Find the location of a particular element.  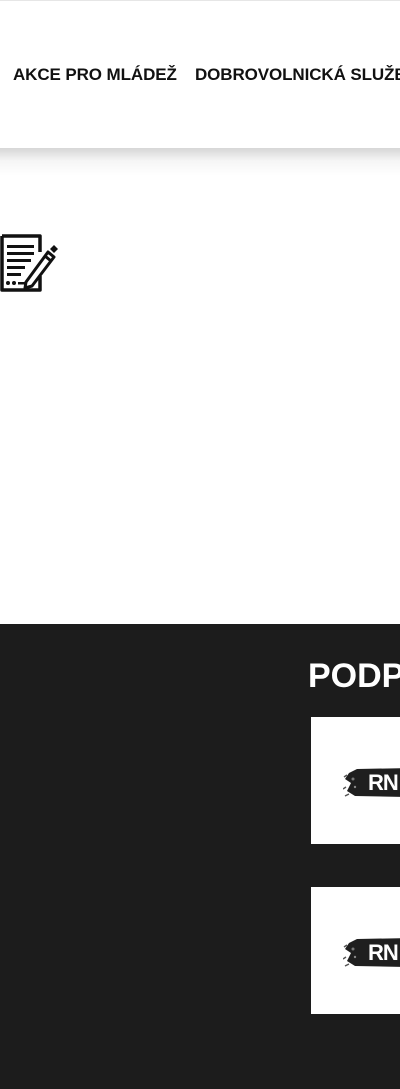

nav-shadow is located at coordinates (200, 162).